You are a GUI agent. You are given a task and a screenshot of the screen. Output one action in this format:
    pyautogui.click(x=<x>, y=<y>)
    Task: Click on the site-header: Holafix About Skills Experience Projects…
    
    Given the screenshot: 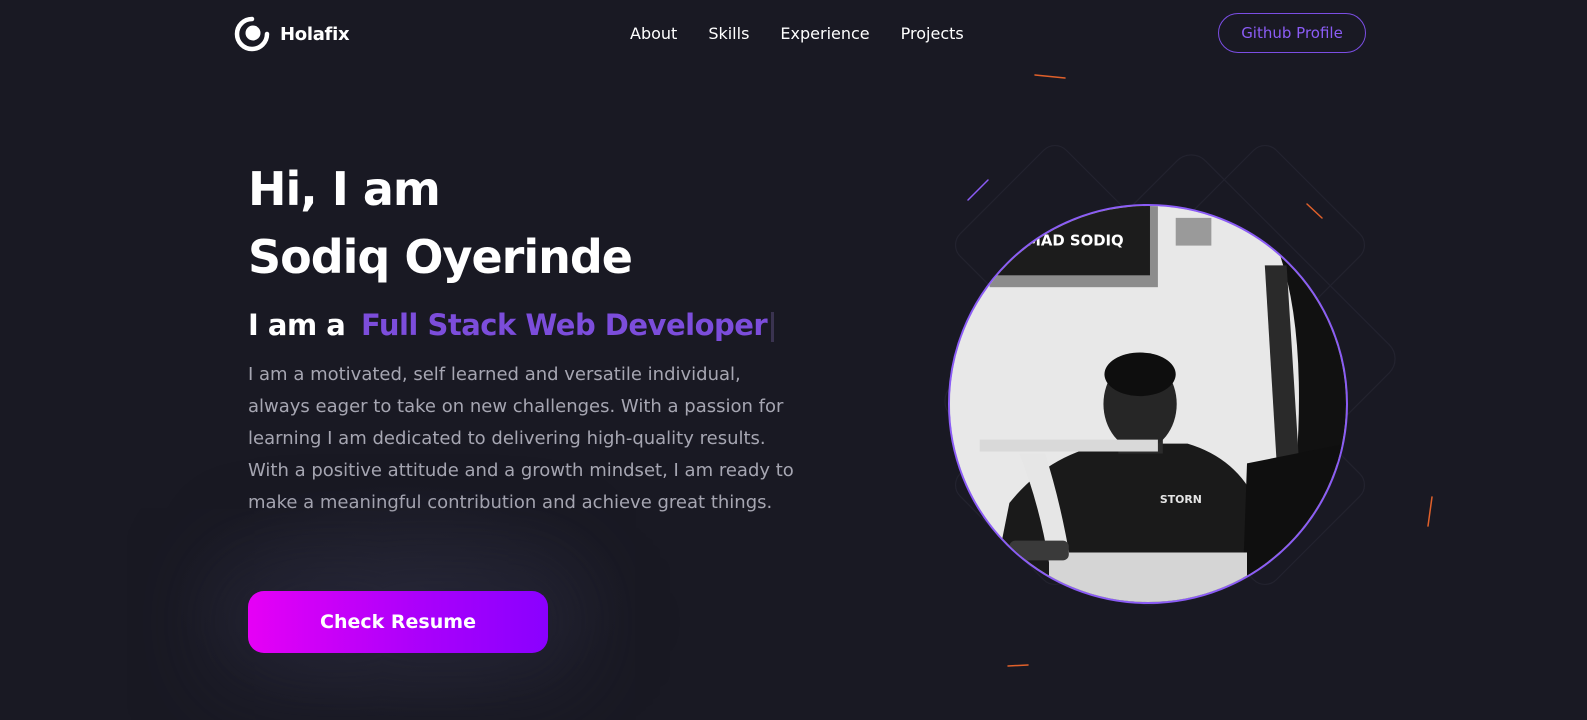 What is the action you would take?
    pyautogui.click(x=793, y=34)
    